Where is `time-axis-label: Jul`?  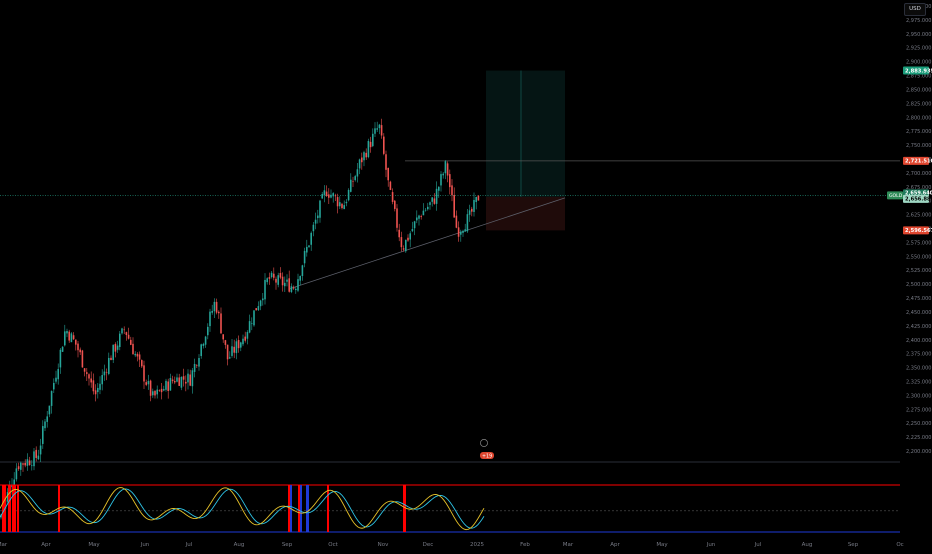 time-axis-label: Jul is located at coordinates (758, 545).